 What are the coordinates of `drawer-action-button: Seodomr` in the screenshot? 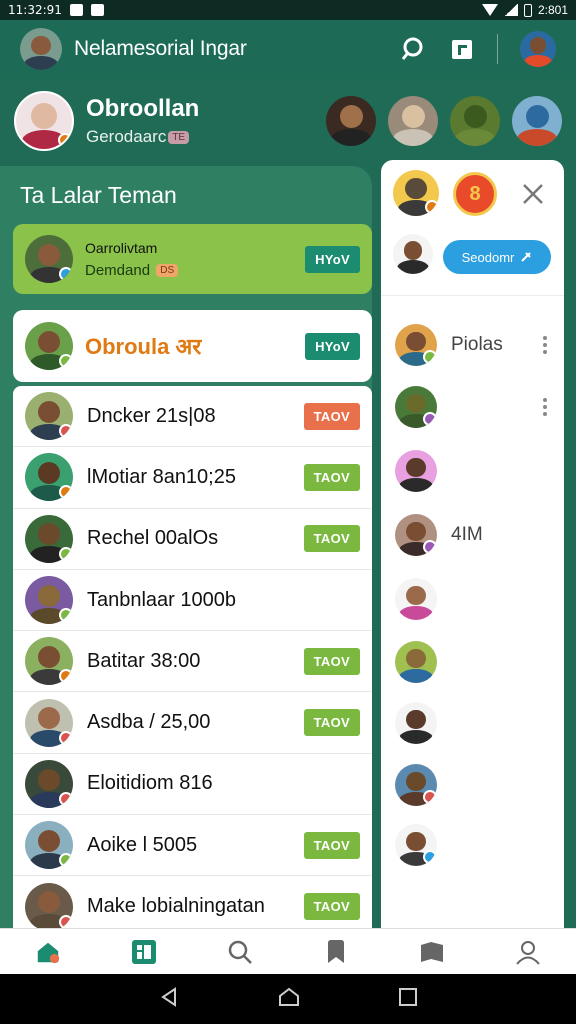 It's located at (497, 257).